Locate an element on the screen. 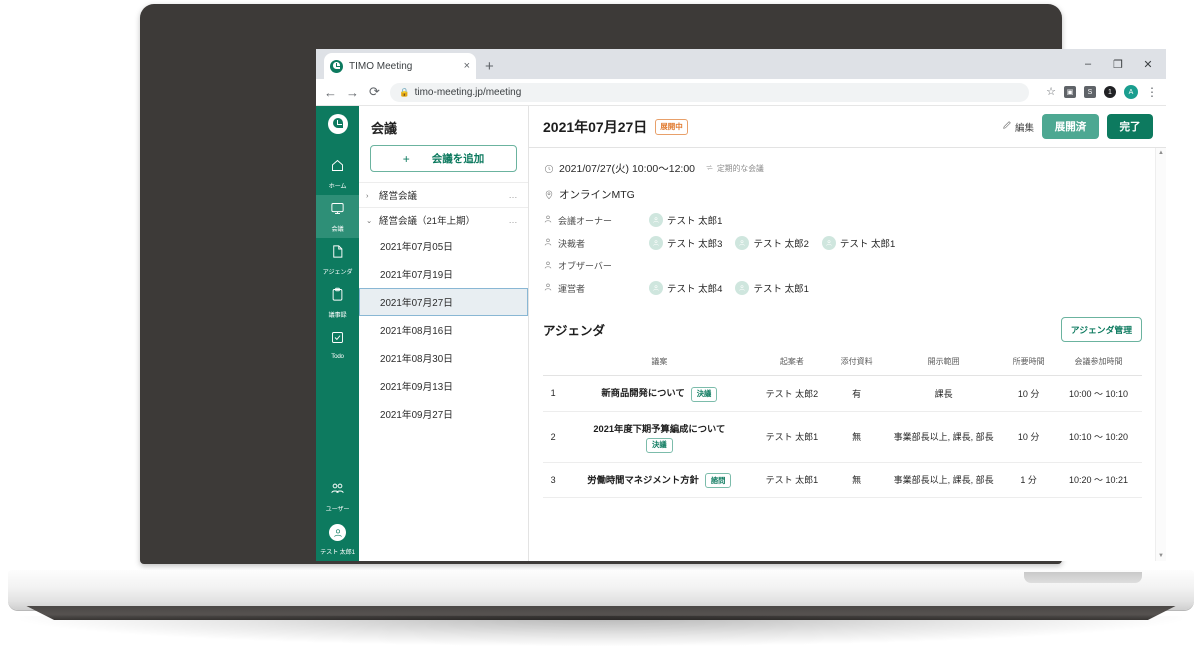 The width and height of the screenshot is (1202, 652). vertical-scrollbar: ▲ ▼ is located at coordinates (1160, 354).